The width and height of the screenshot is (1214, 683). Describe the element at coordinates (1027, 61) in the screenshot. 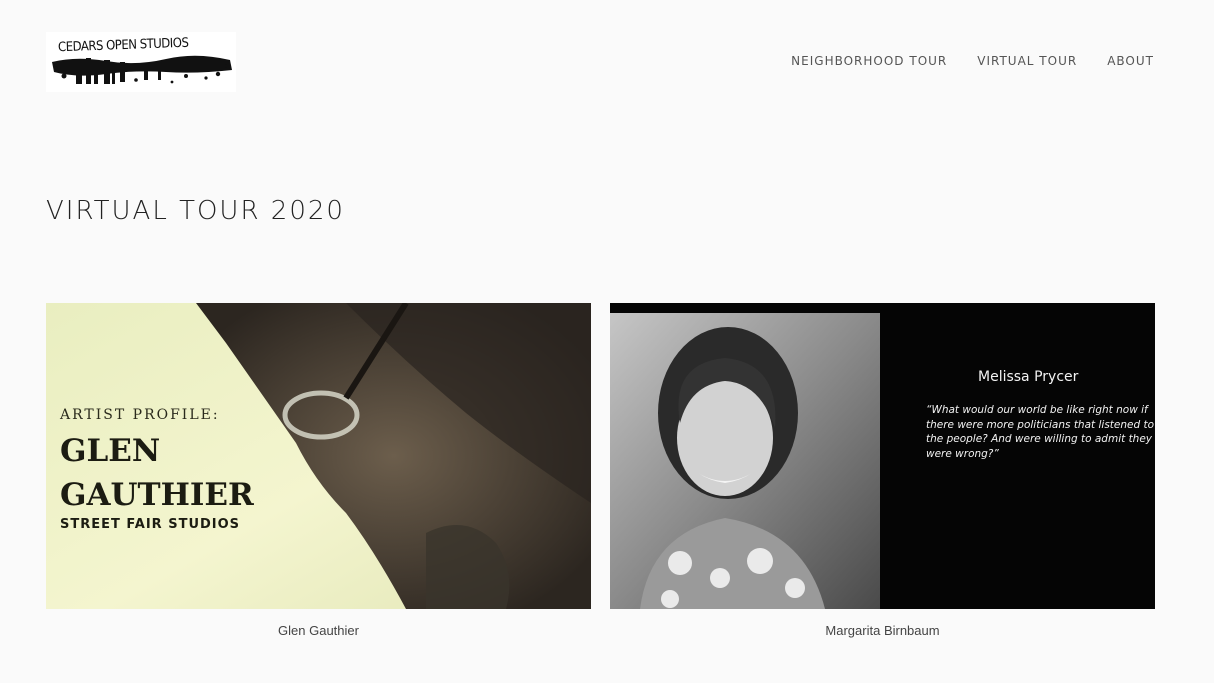

I see `nav-virtual-tour: VIRTUAL TOUR` at that location.